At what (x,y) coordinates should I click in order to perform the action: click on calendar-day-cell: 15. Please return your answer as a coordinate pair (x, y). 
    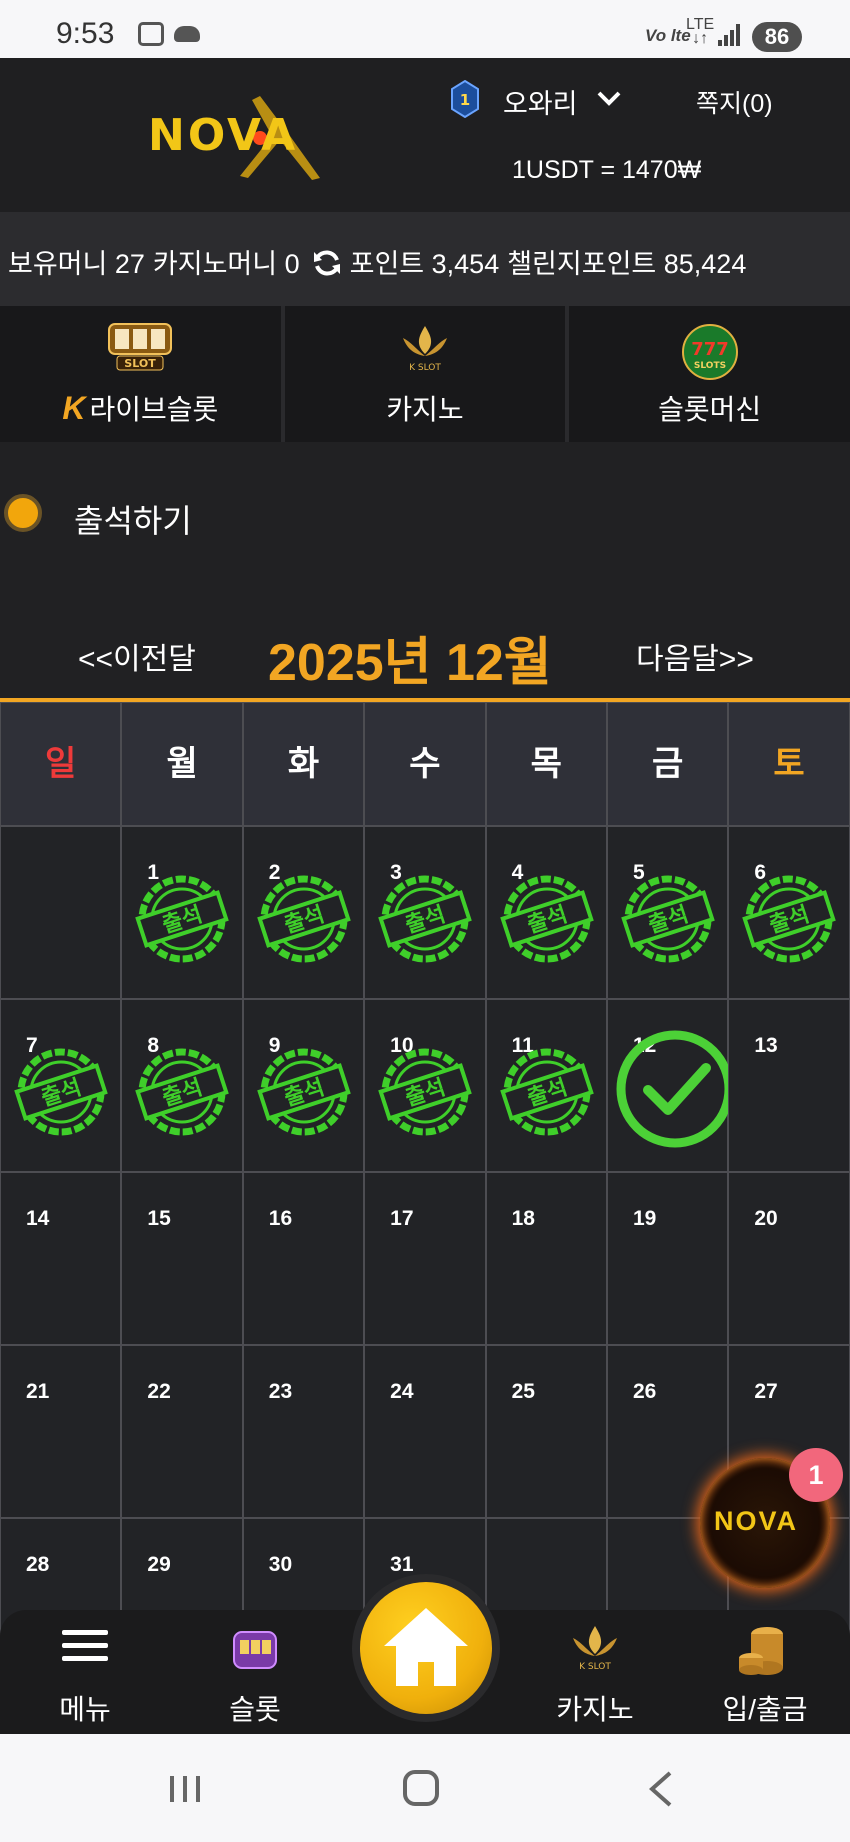
    Looking at the image, I should click on (182, 1258).